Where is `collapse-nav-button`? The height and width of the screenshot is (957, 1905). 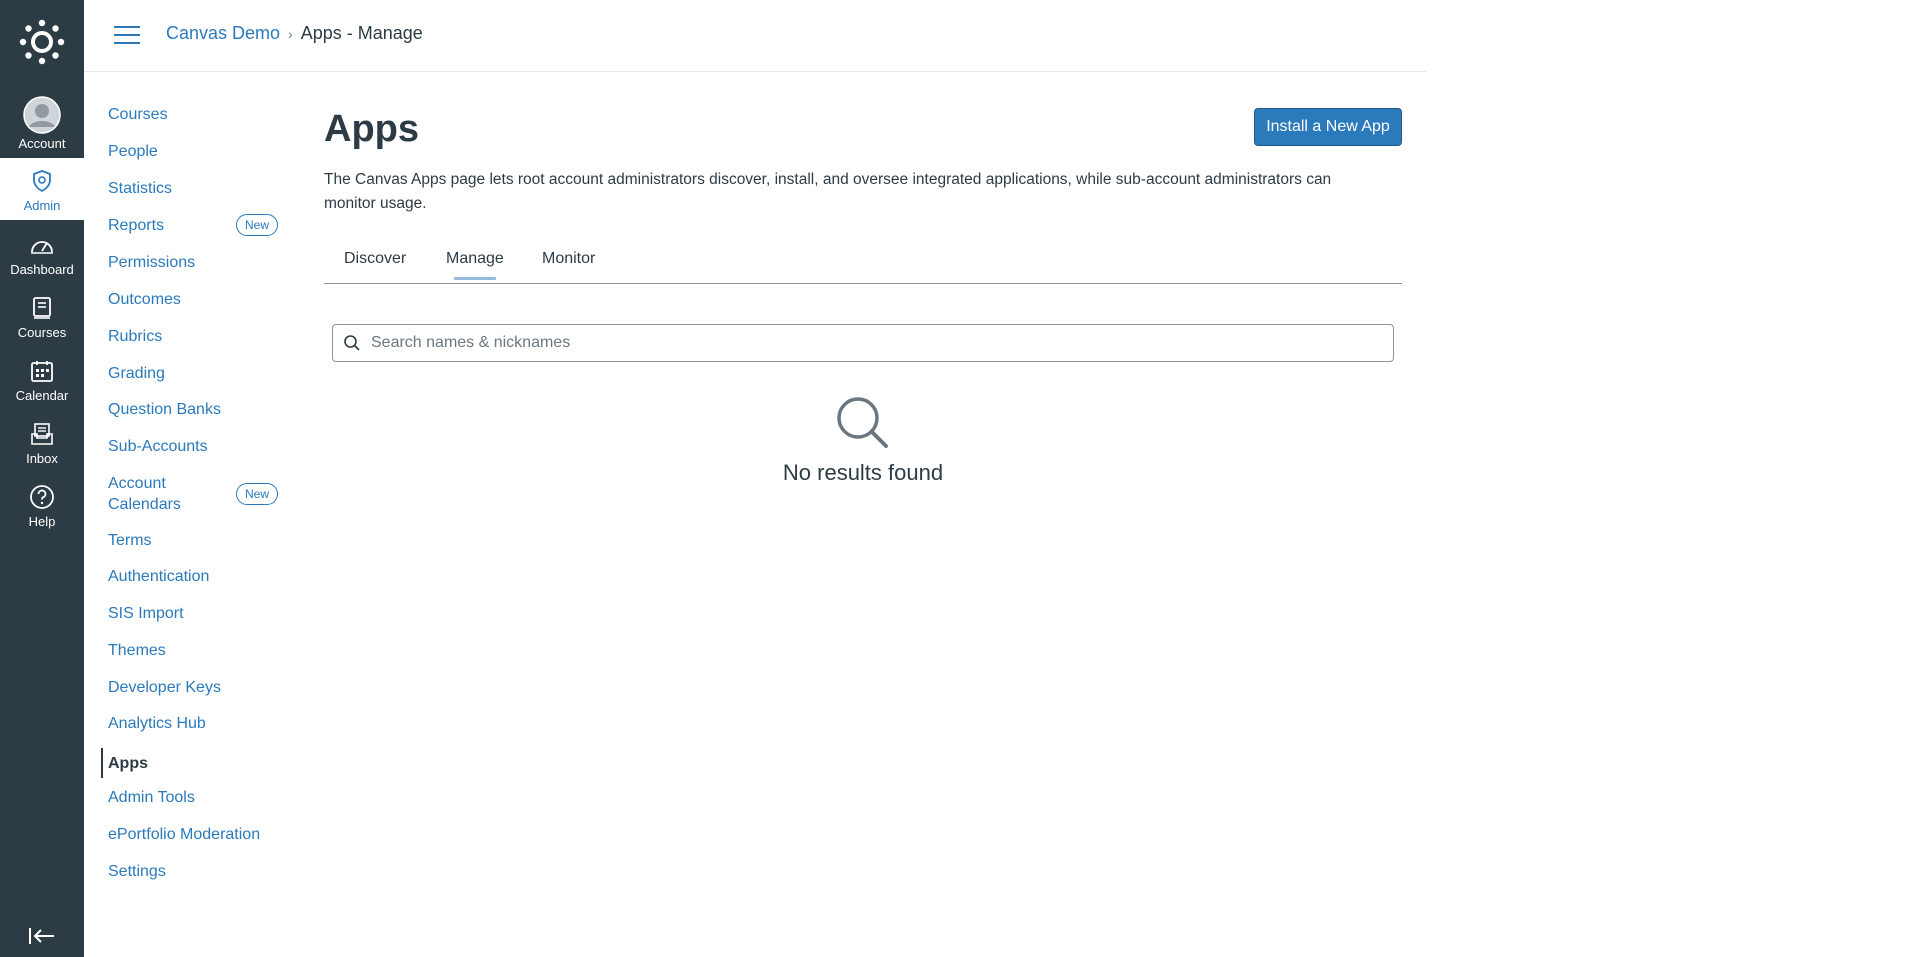 collapse-nav-button is located at coordinates (42, 936).